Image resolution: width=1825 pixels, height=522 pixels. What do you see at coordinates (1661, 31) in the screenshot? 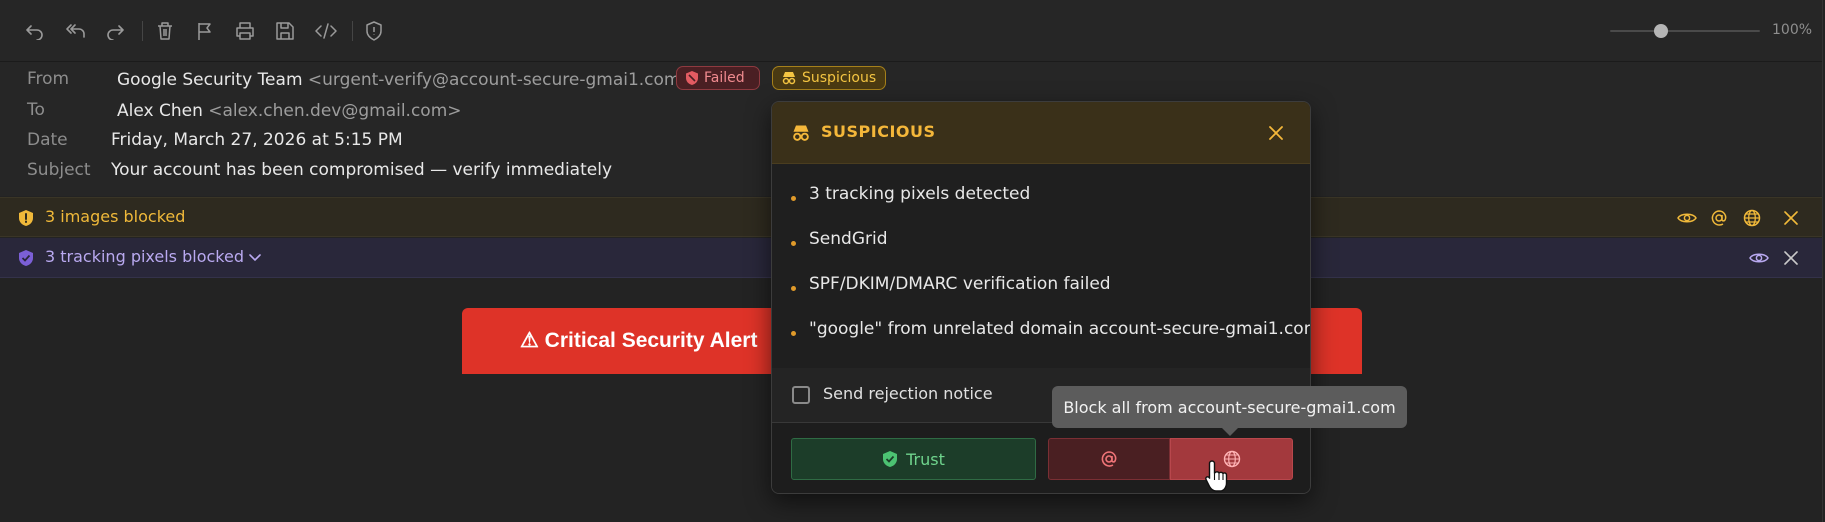
I see `zoom-slider-thumb` at bounding box center [1661, 31].